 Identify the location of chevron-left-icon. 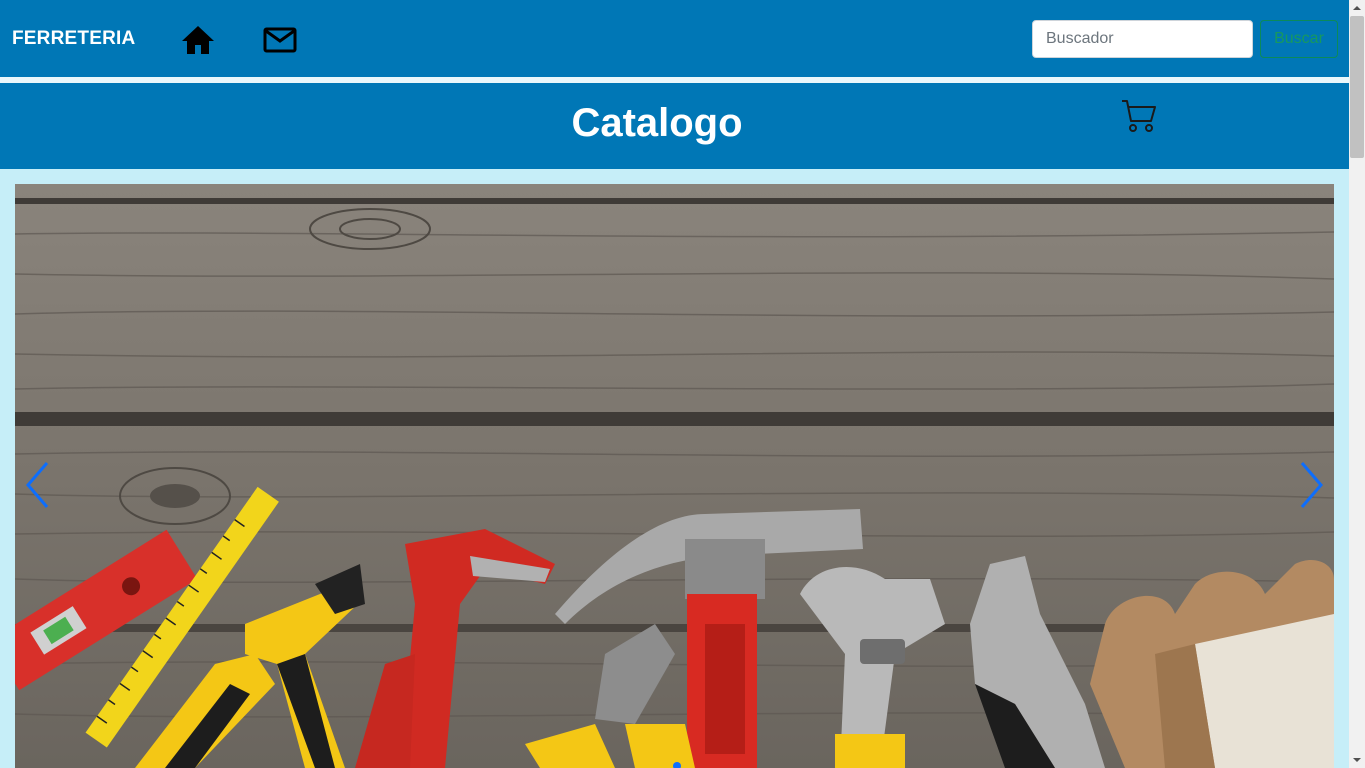
(37, 485).